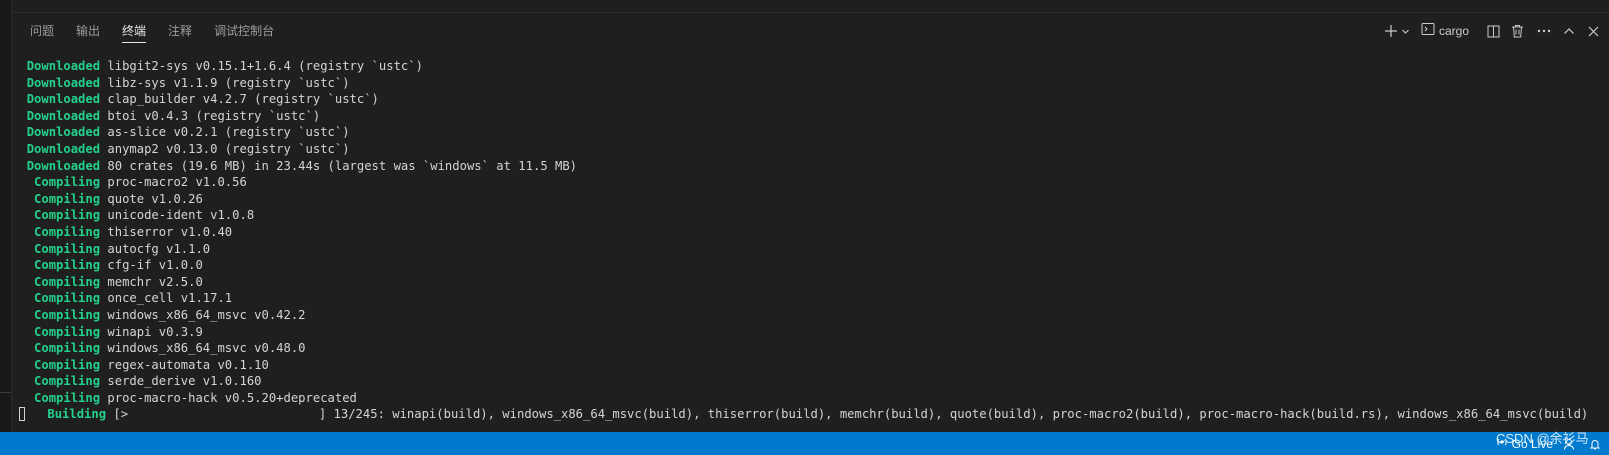 Image resolution: width=1609 pixels, height=455 pixels. What do you see at coordinates (782, 381) in the screenshot?
I see `terminal-line: Compiling serde_derive v1.0.160` at bounding box center [782, 381].